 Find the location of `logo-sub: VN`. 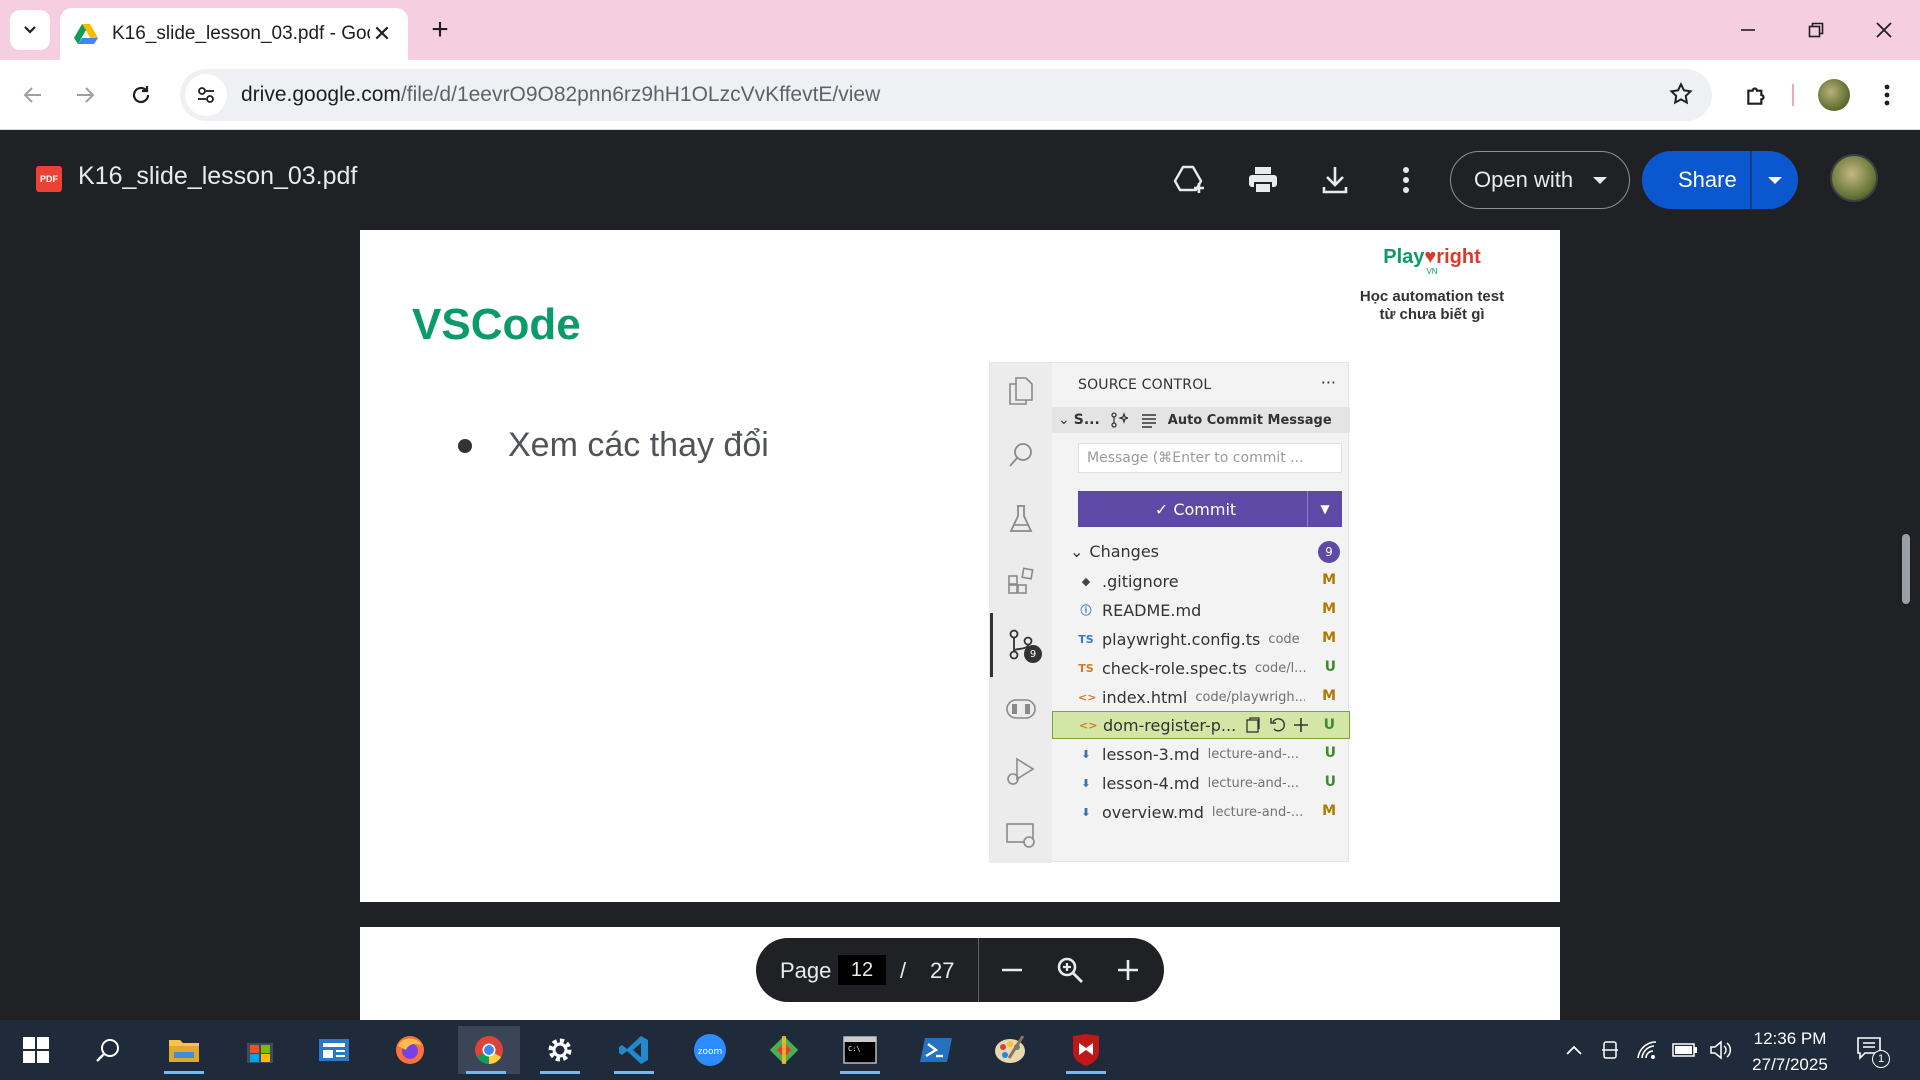

logo-sub: VN is located at coordinates (1432, 271).